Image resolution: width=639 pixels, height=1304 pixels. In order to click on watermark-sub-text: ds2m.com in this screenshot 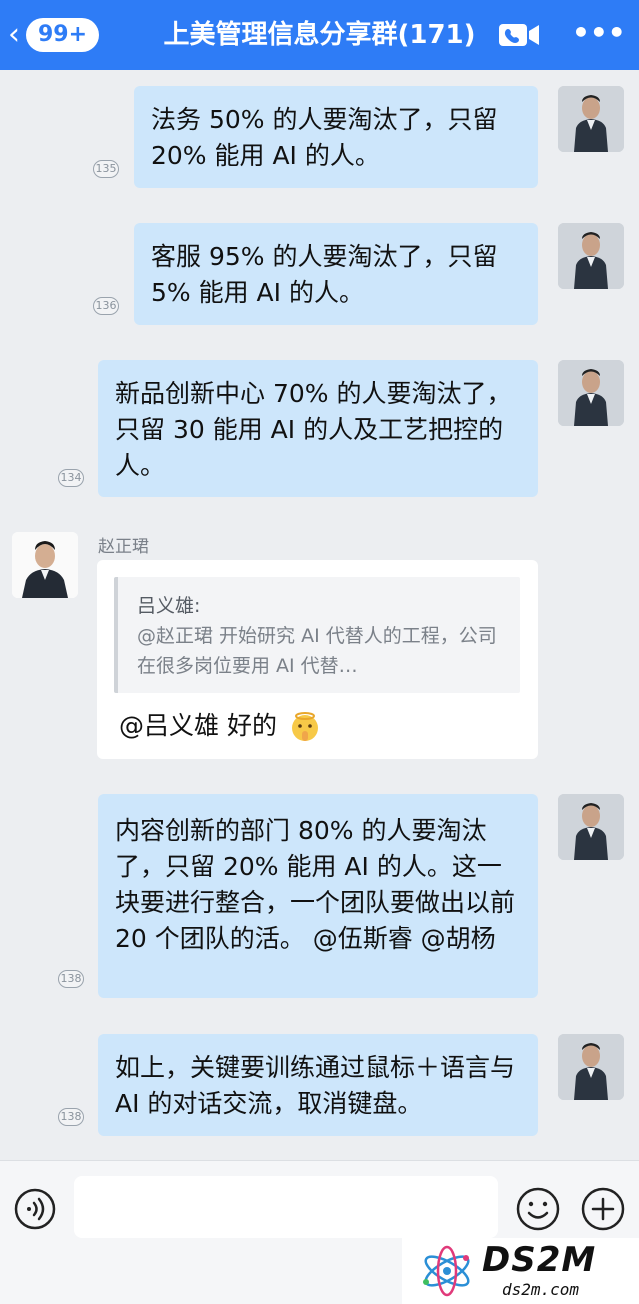, I will do `click(541, 1289)`.